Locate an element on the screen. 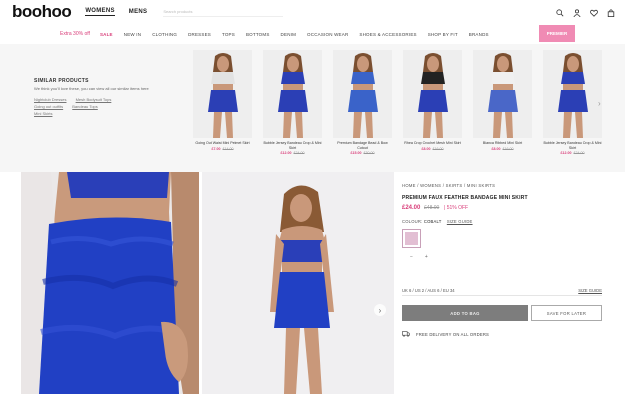  product-title: PREMIUM FAUX FEATHER BANDAGE MINI SKIRT is located at coordinates (465, 198).